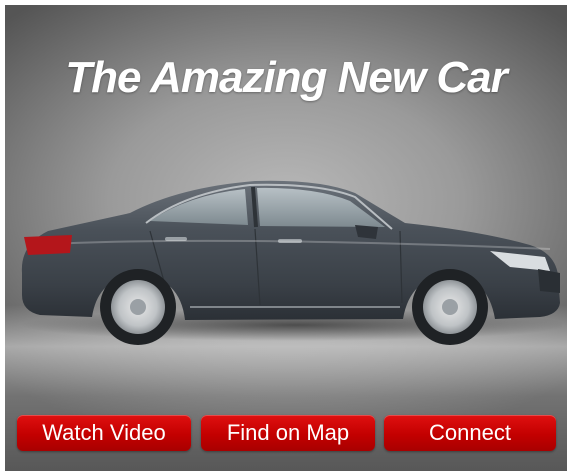  What do you see at coordinates (286, 77) in the screenshot?
I see `hero-title: The Amazing New Car` at bounding box center [286, 77].